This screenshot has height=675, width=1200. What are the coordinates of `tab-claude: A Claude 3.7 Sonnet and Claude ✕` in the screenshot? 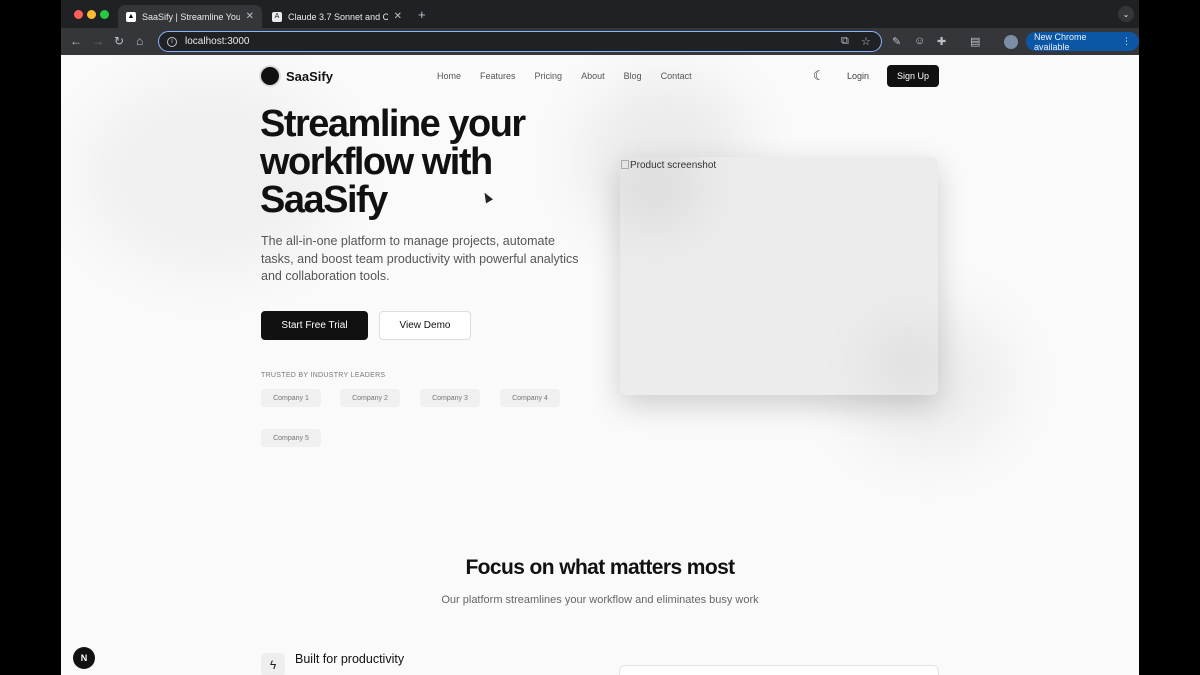 It's located at (337, 16).